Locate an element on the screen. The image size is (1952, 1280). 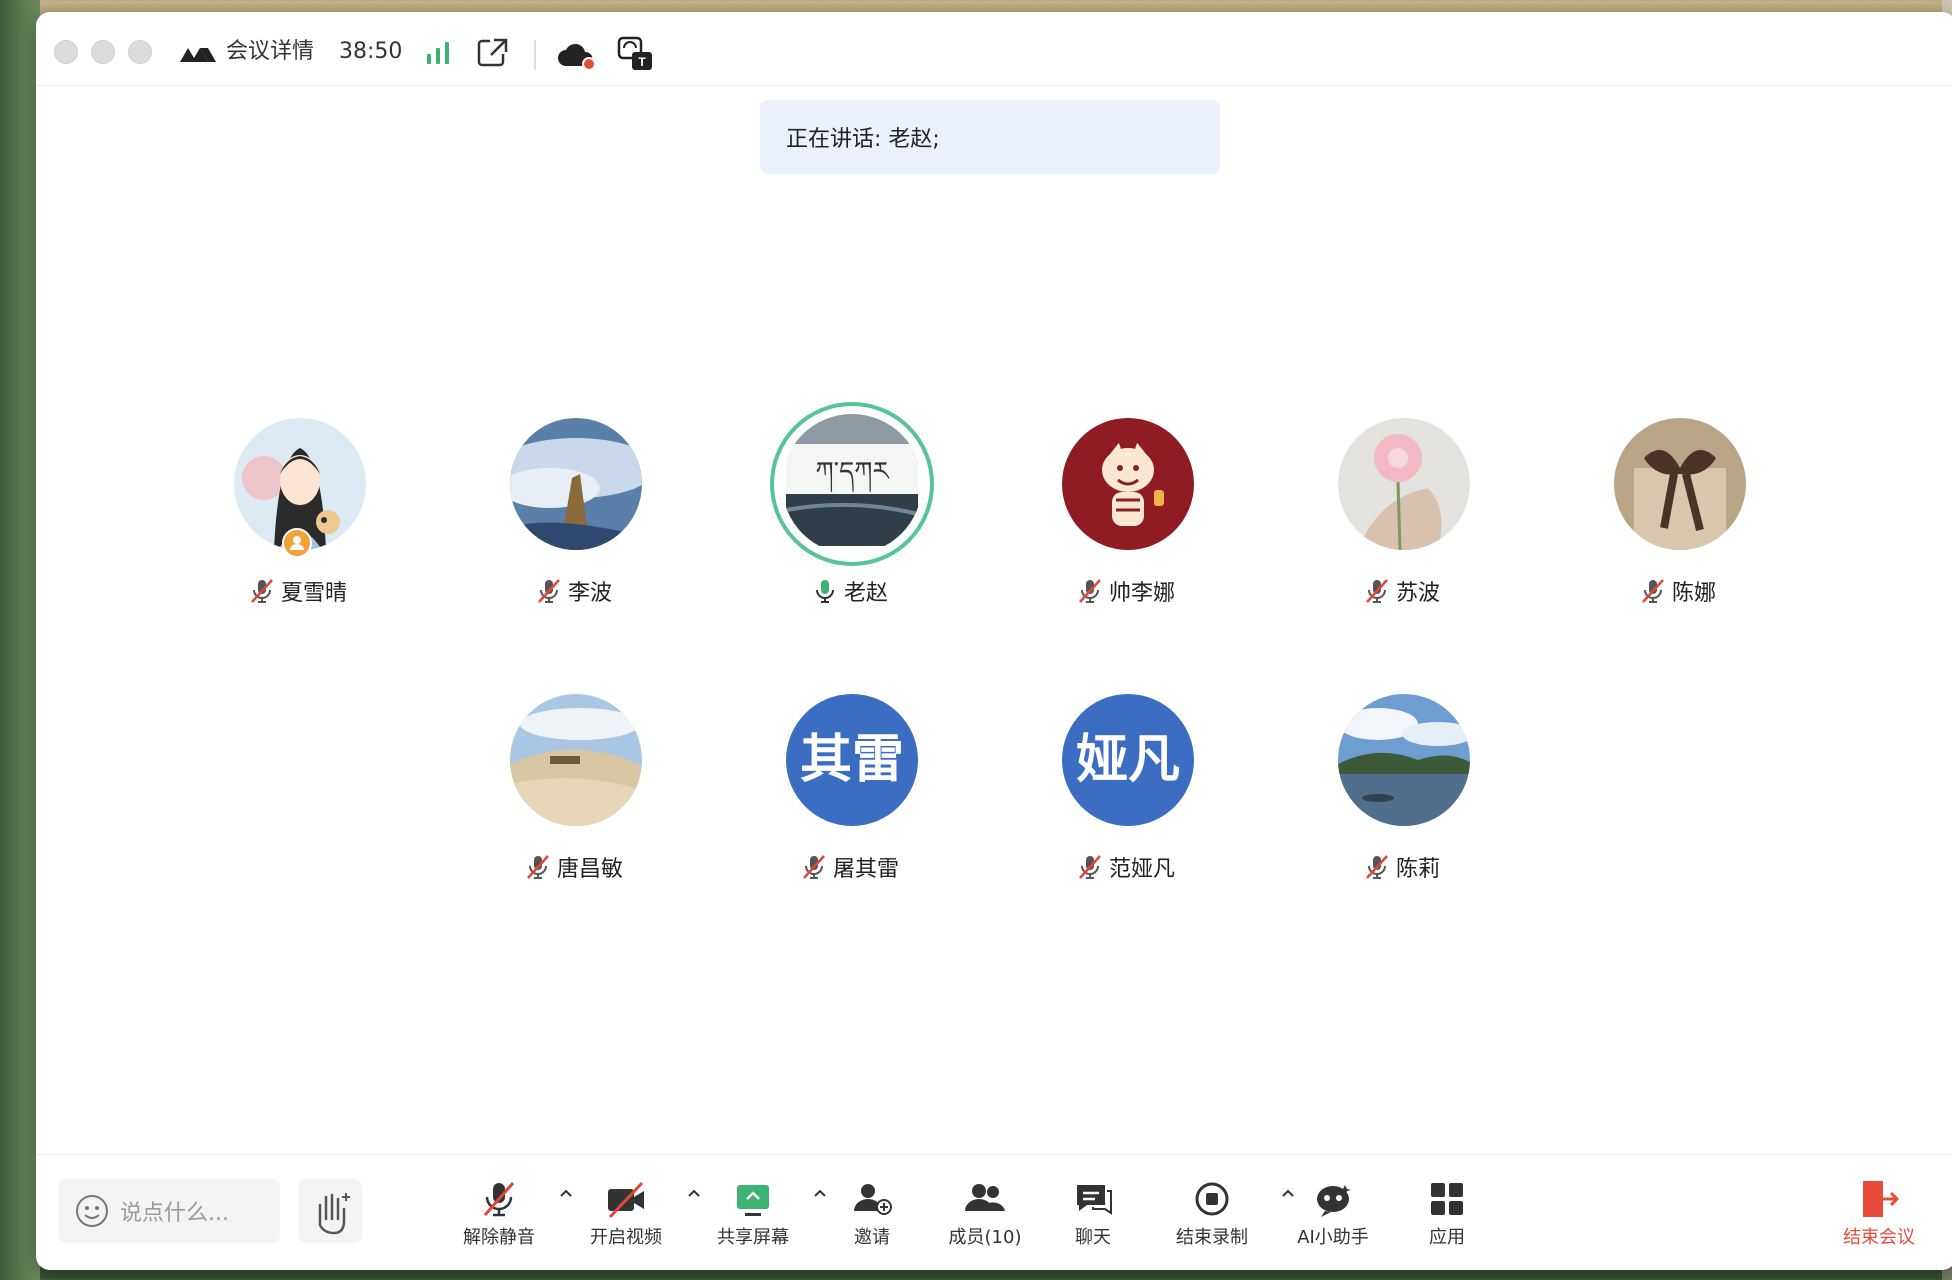
raise-hand-button is located at coordinates (330, 1211).